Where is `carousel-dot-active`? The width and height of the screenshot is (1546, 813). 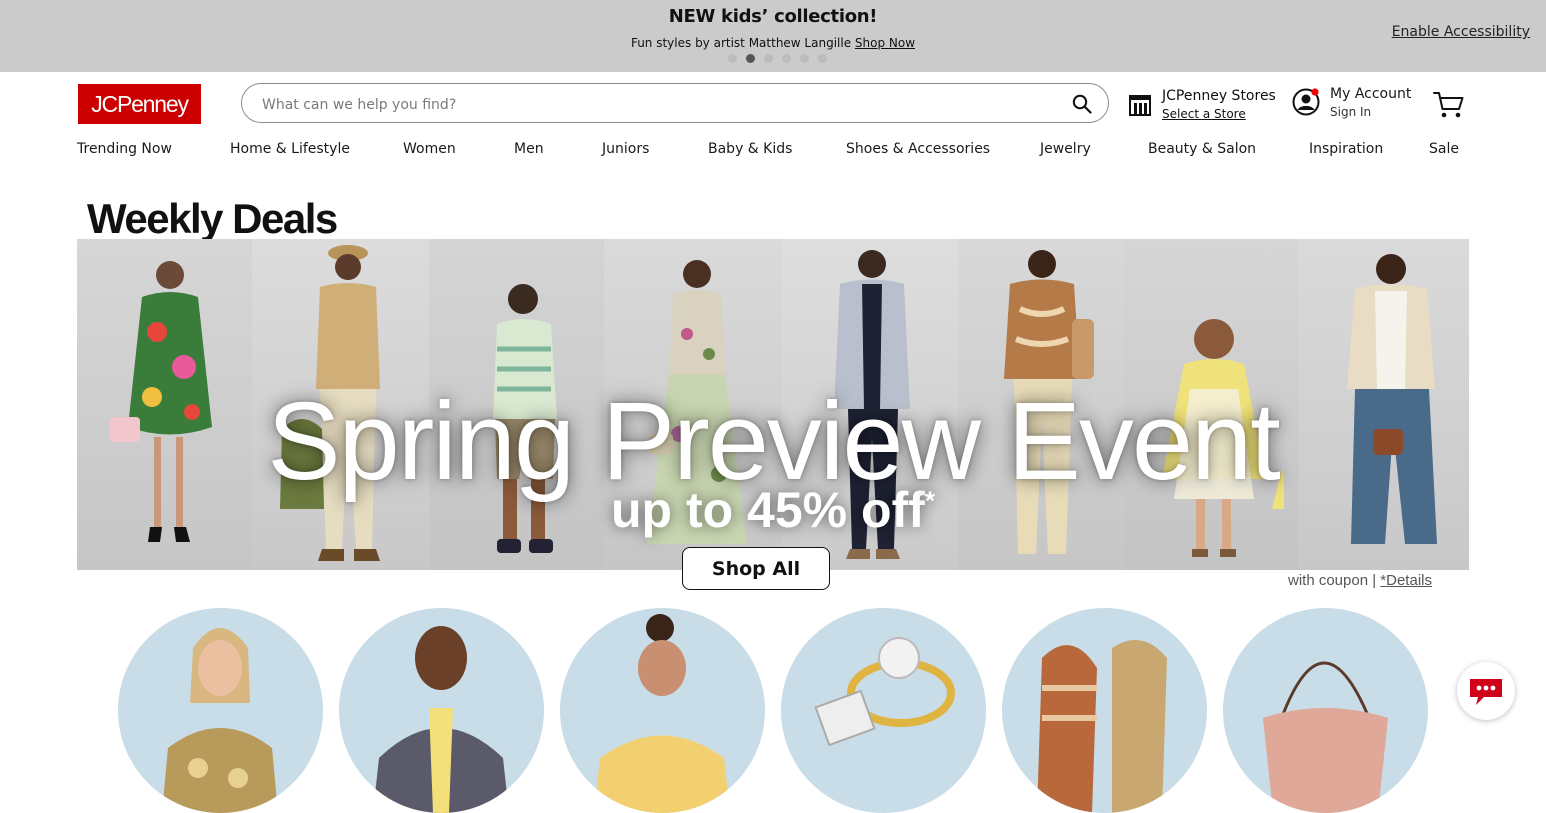 carousel-dot-active is located at coordinates (750, 58).